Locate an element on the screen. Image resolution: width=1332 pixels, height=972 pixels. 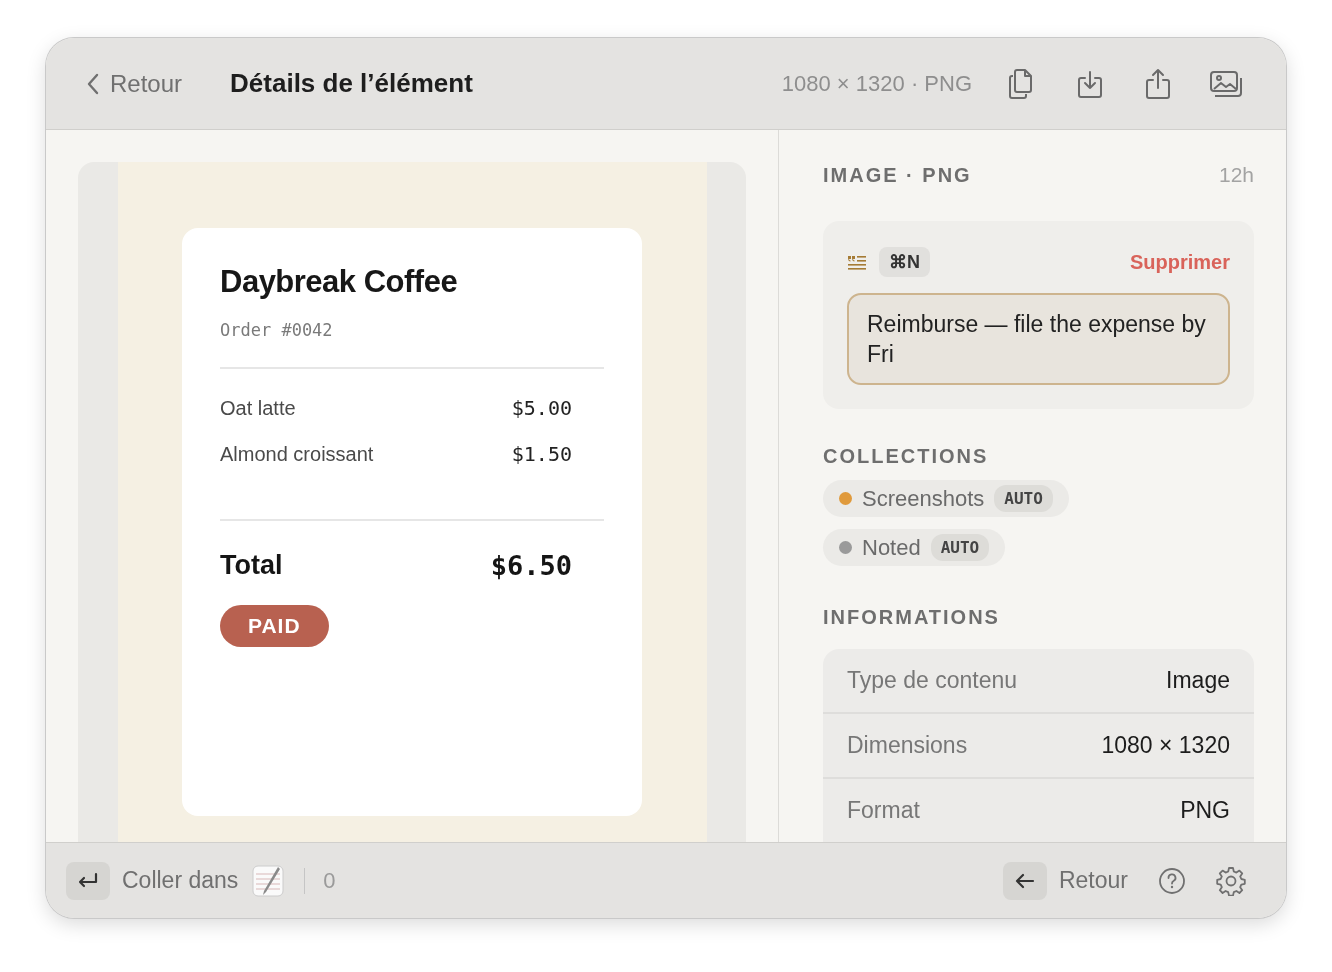
timestamp: 12h is located at coordinates (1236, 175).